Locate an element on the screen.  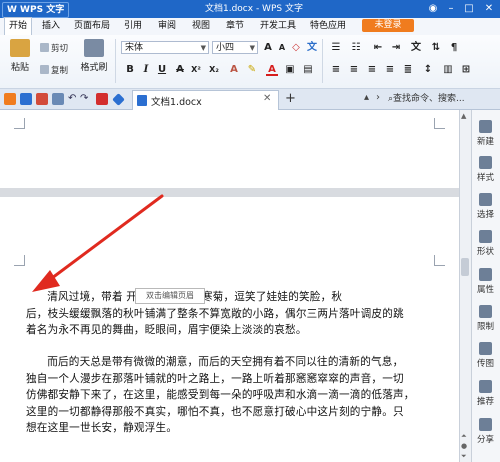
increase-indent-icon: ⇥ is located at coordinates (396, 48).